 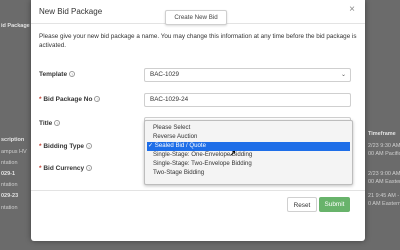 What do you see at coordinates (248, 155) in the screenshot?
I see `dropdown-option: Single-Stage: One-Envelope Bidding` at bounding box center [248, 155].